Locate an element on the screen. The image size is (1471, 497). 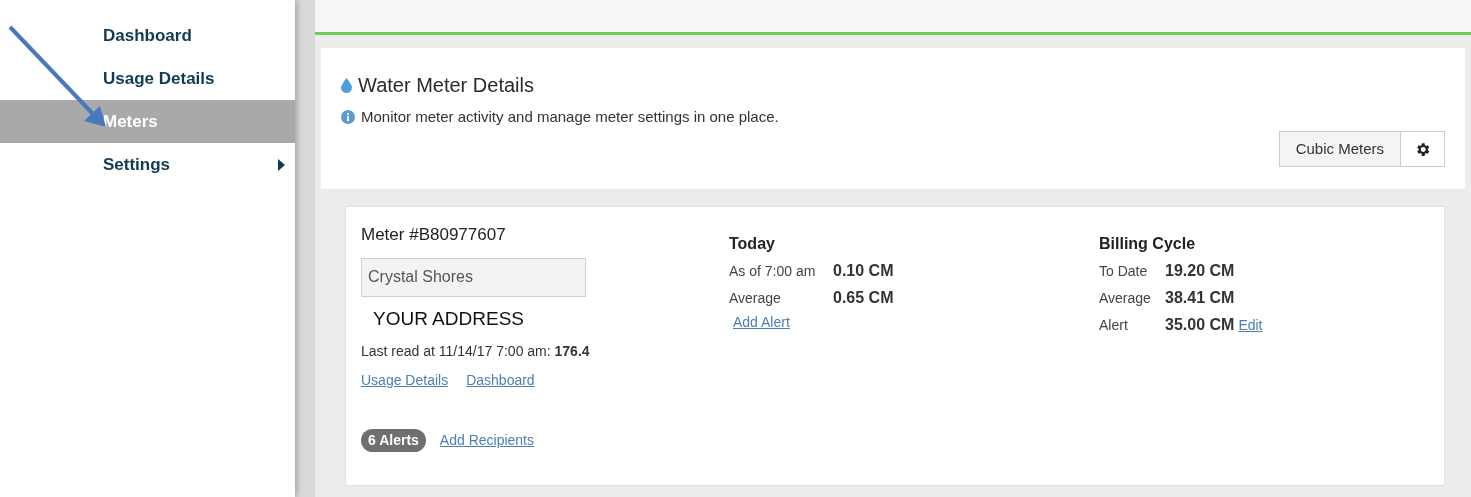
add-alert-link: Add Alert is located at coordinates (761, 322).